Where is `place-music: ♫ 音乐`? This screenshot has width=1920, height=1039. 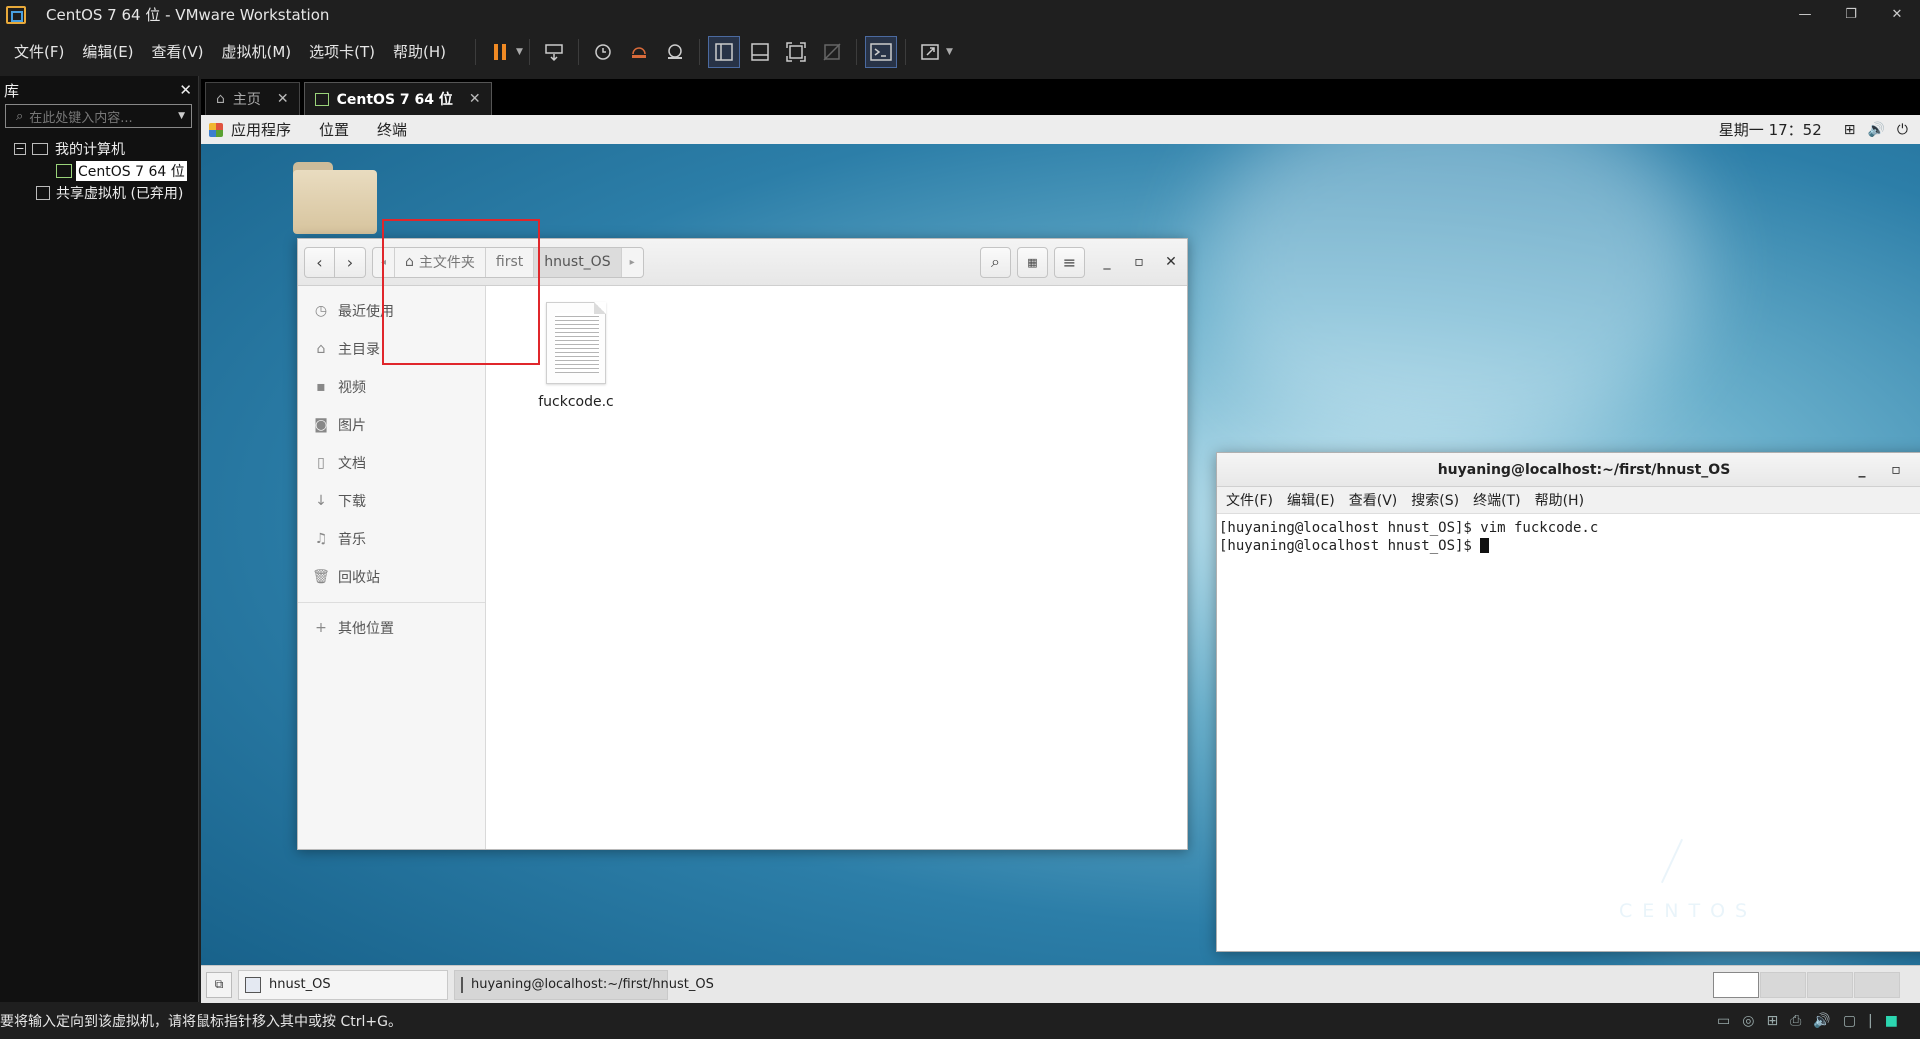 place-music: ♫ 音乐 is located at coordinates (391, 539).